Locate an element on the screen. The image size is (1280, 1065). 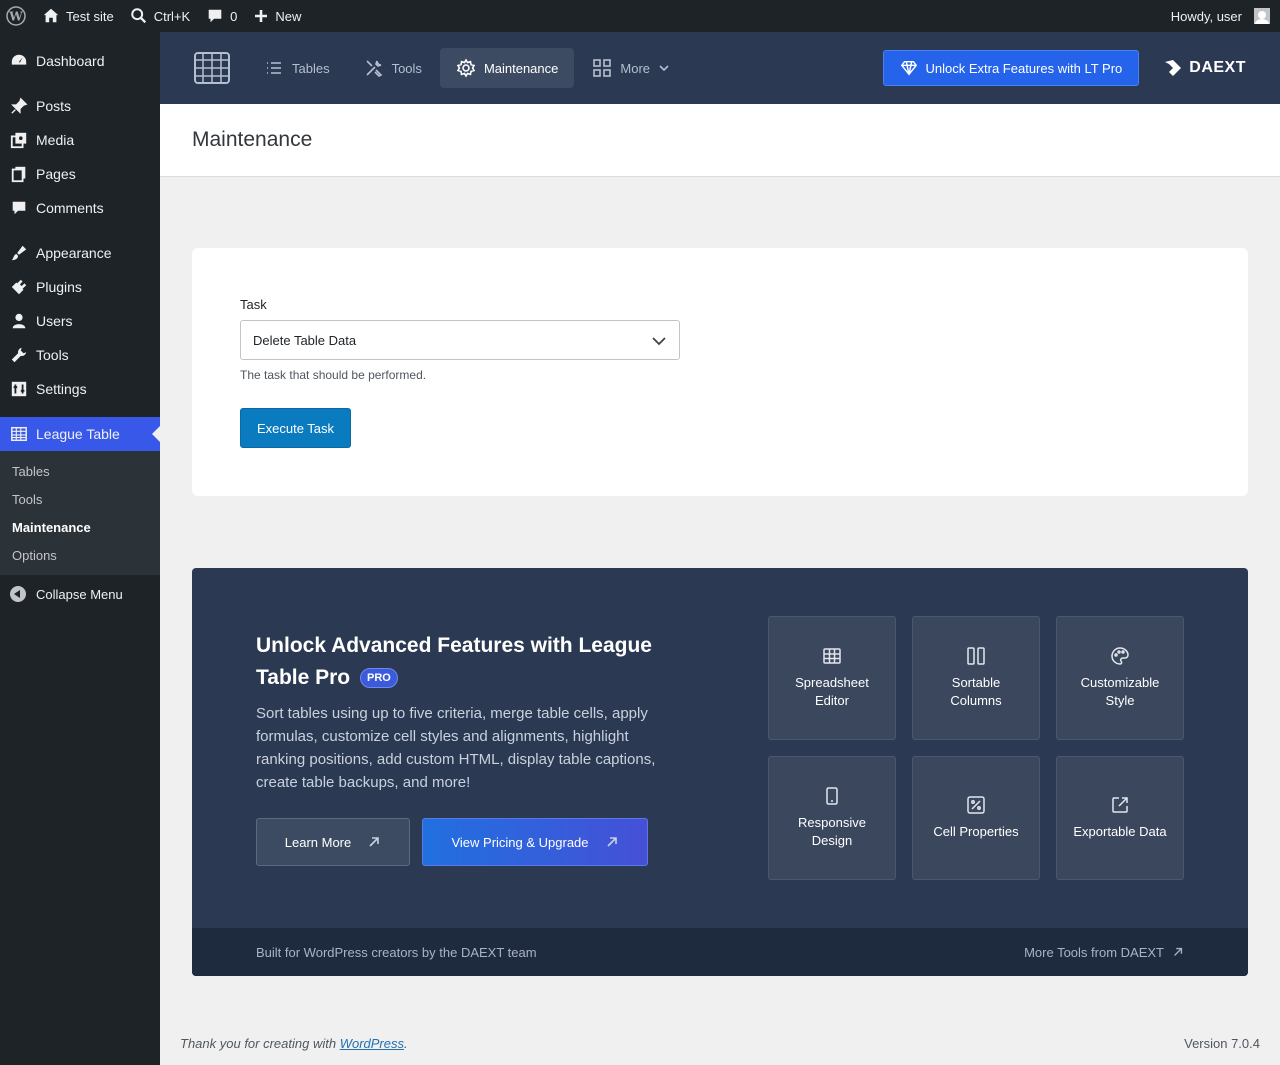
grid-icon is located at coordinates (832, 656).